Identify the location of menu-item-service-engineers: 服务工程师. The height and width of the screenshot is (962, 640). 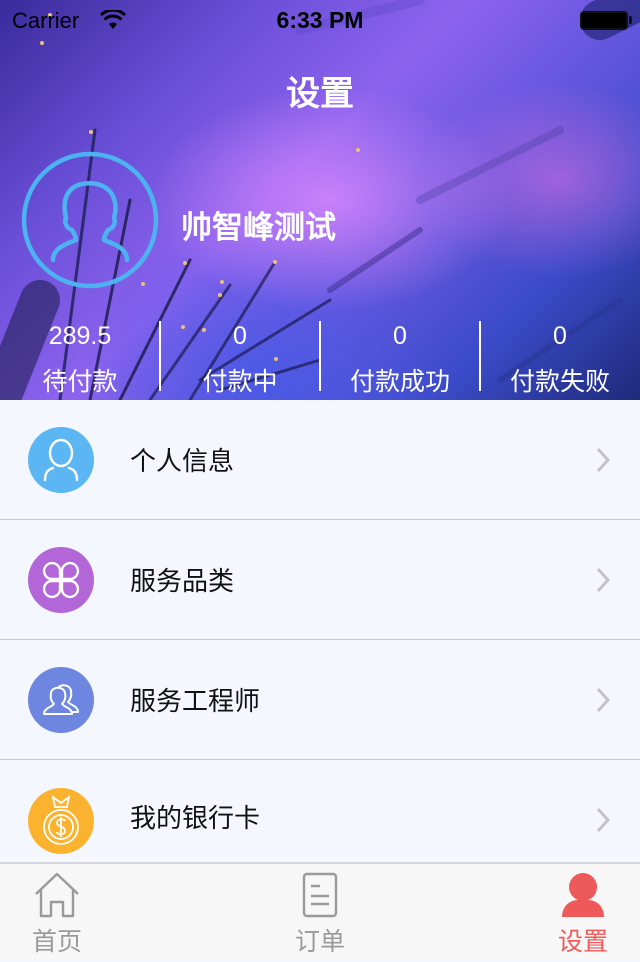
(320, 700).